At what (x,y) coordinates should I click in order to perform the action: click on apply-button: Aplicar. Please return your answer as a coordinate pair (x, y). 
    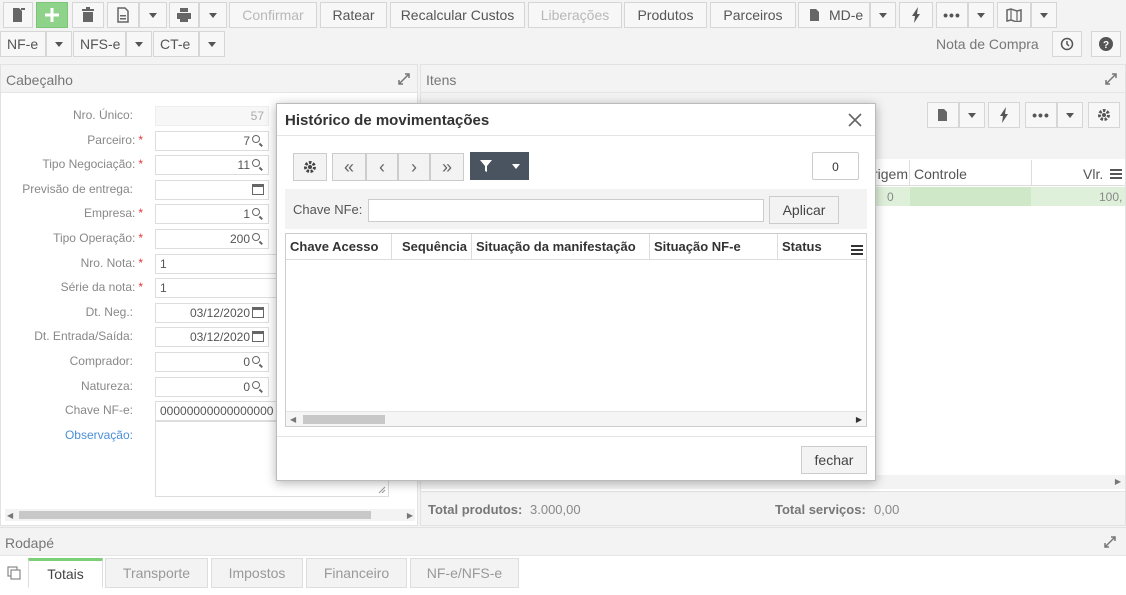
    Looking at the image, I should click on (804, 210).